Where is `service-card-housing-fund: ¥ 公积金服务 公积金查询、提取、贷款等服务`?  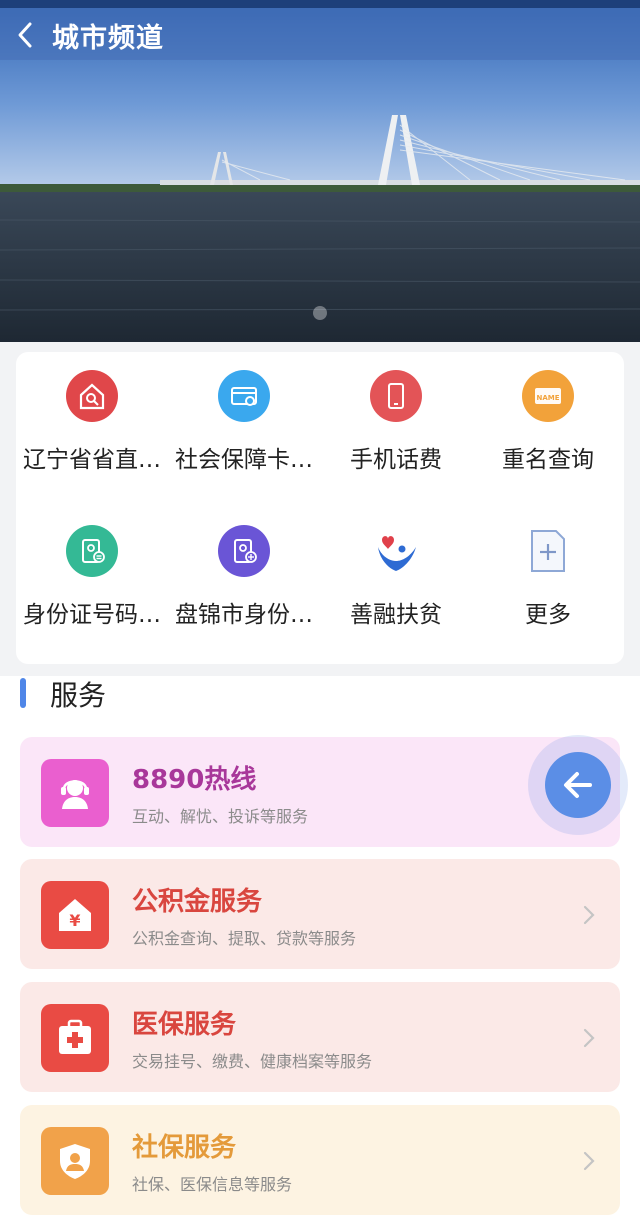
service-card-housing-fund: ¥ 公积金服务 公积金查询、提取、贷款等服务 is located at coordinates (320, 914).